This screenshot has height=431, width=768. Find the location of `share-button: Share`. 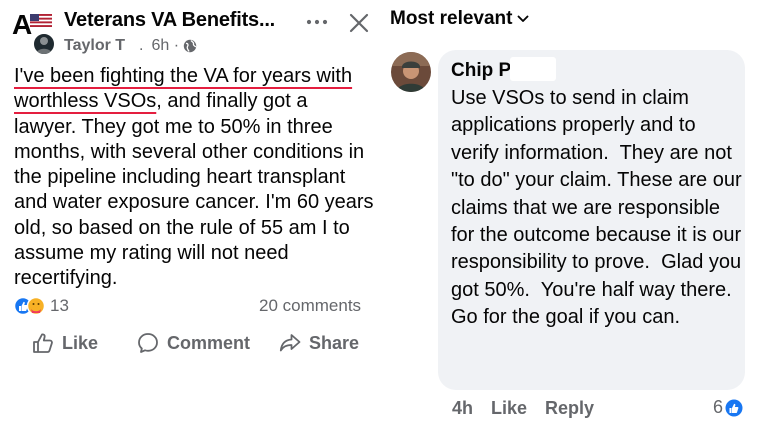

share-button: Share is located at coordinates (319, 343).